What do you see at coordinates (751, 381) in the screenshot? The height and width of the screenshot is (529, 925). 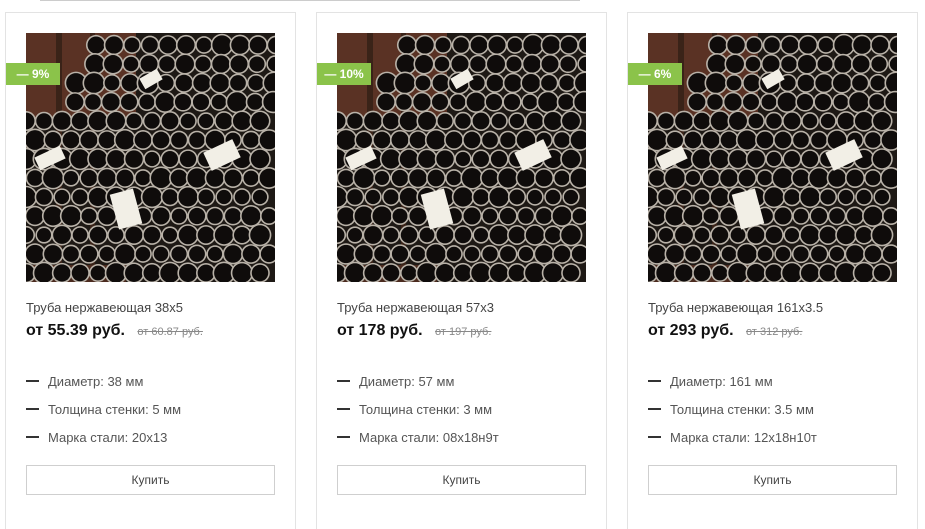 I see `property-value: 161 мм` at bounding box center [751, 381].